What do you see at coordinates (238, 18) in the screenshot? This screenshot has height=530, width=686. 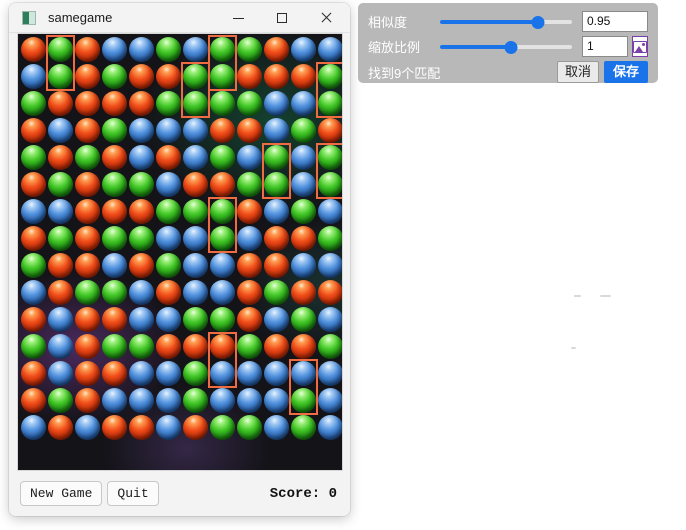 I see `minimize-button` at bounding box center [238, 18].